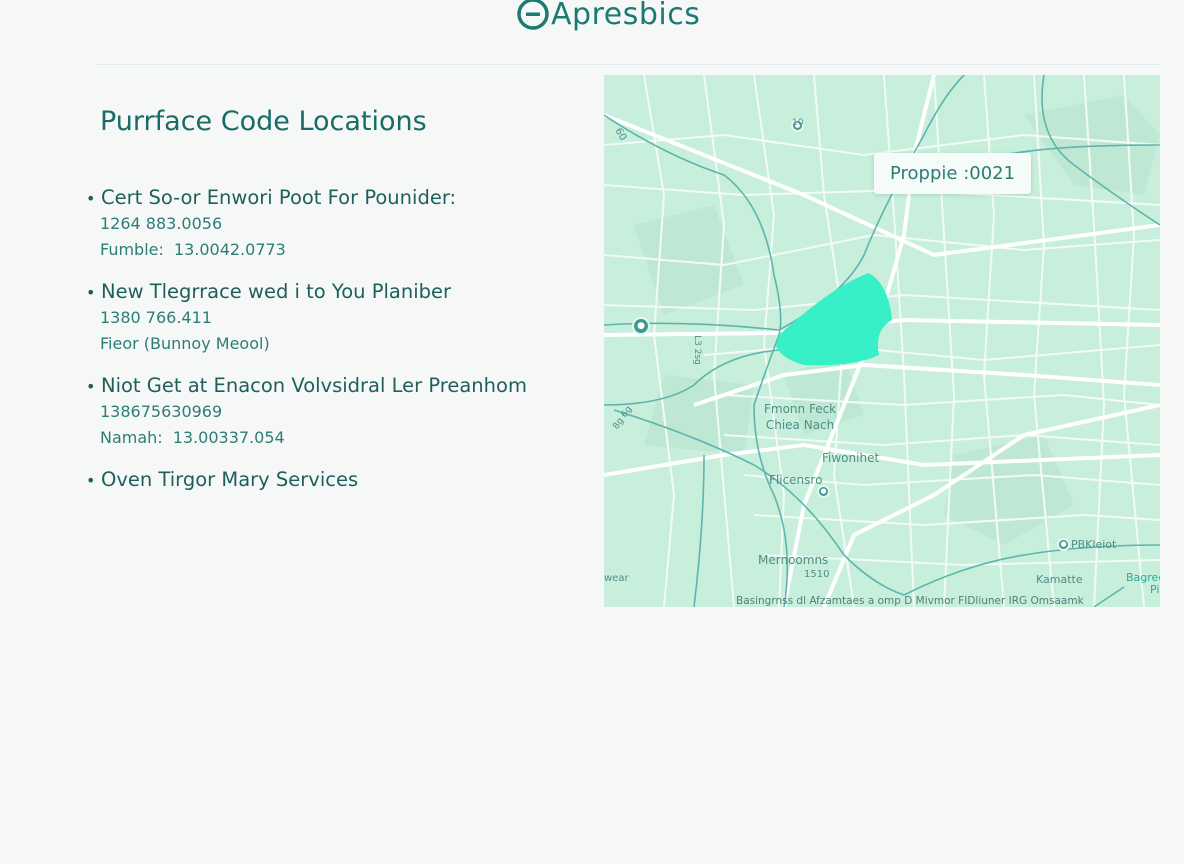 The image size is (1184, 864). What do you see at coordinates (616, 578) in the screenshot?
I see `map-label-road: wear` at bounding box center [616, 578].